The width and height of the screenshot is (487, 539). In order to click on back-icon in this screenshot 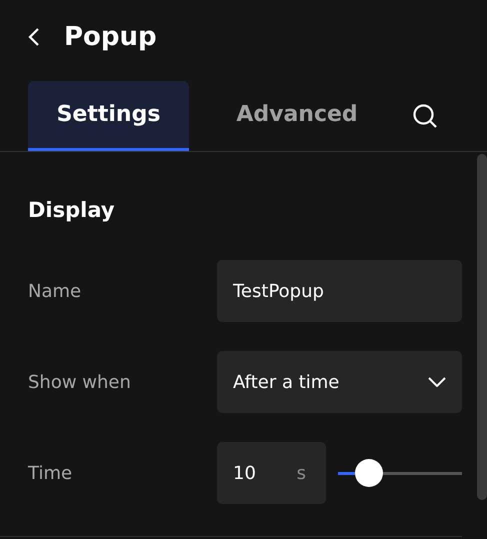, I will do `click(34, 37)`.